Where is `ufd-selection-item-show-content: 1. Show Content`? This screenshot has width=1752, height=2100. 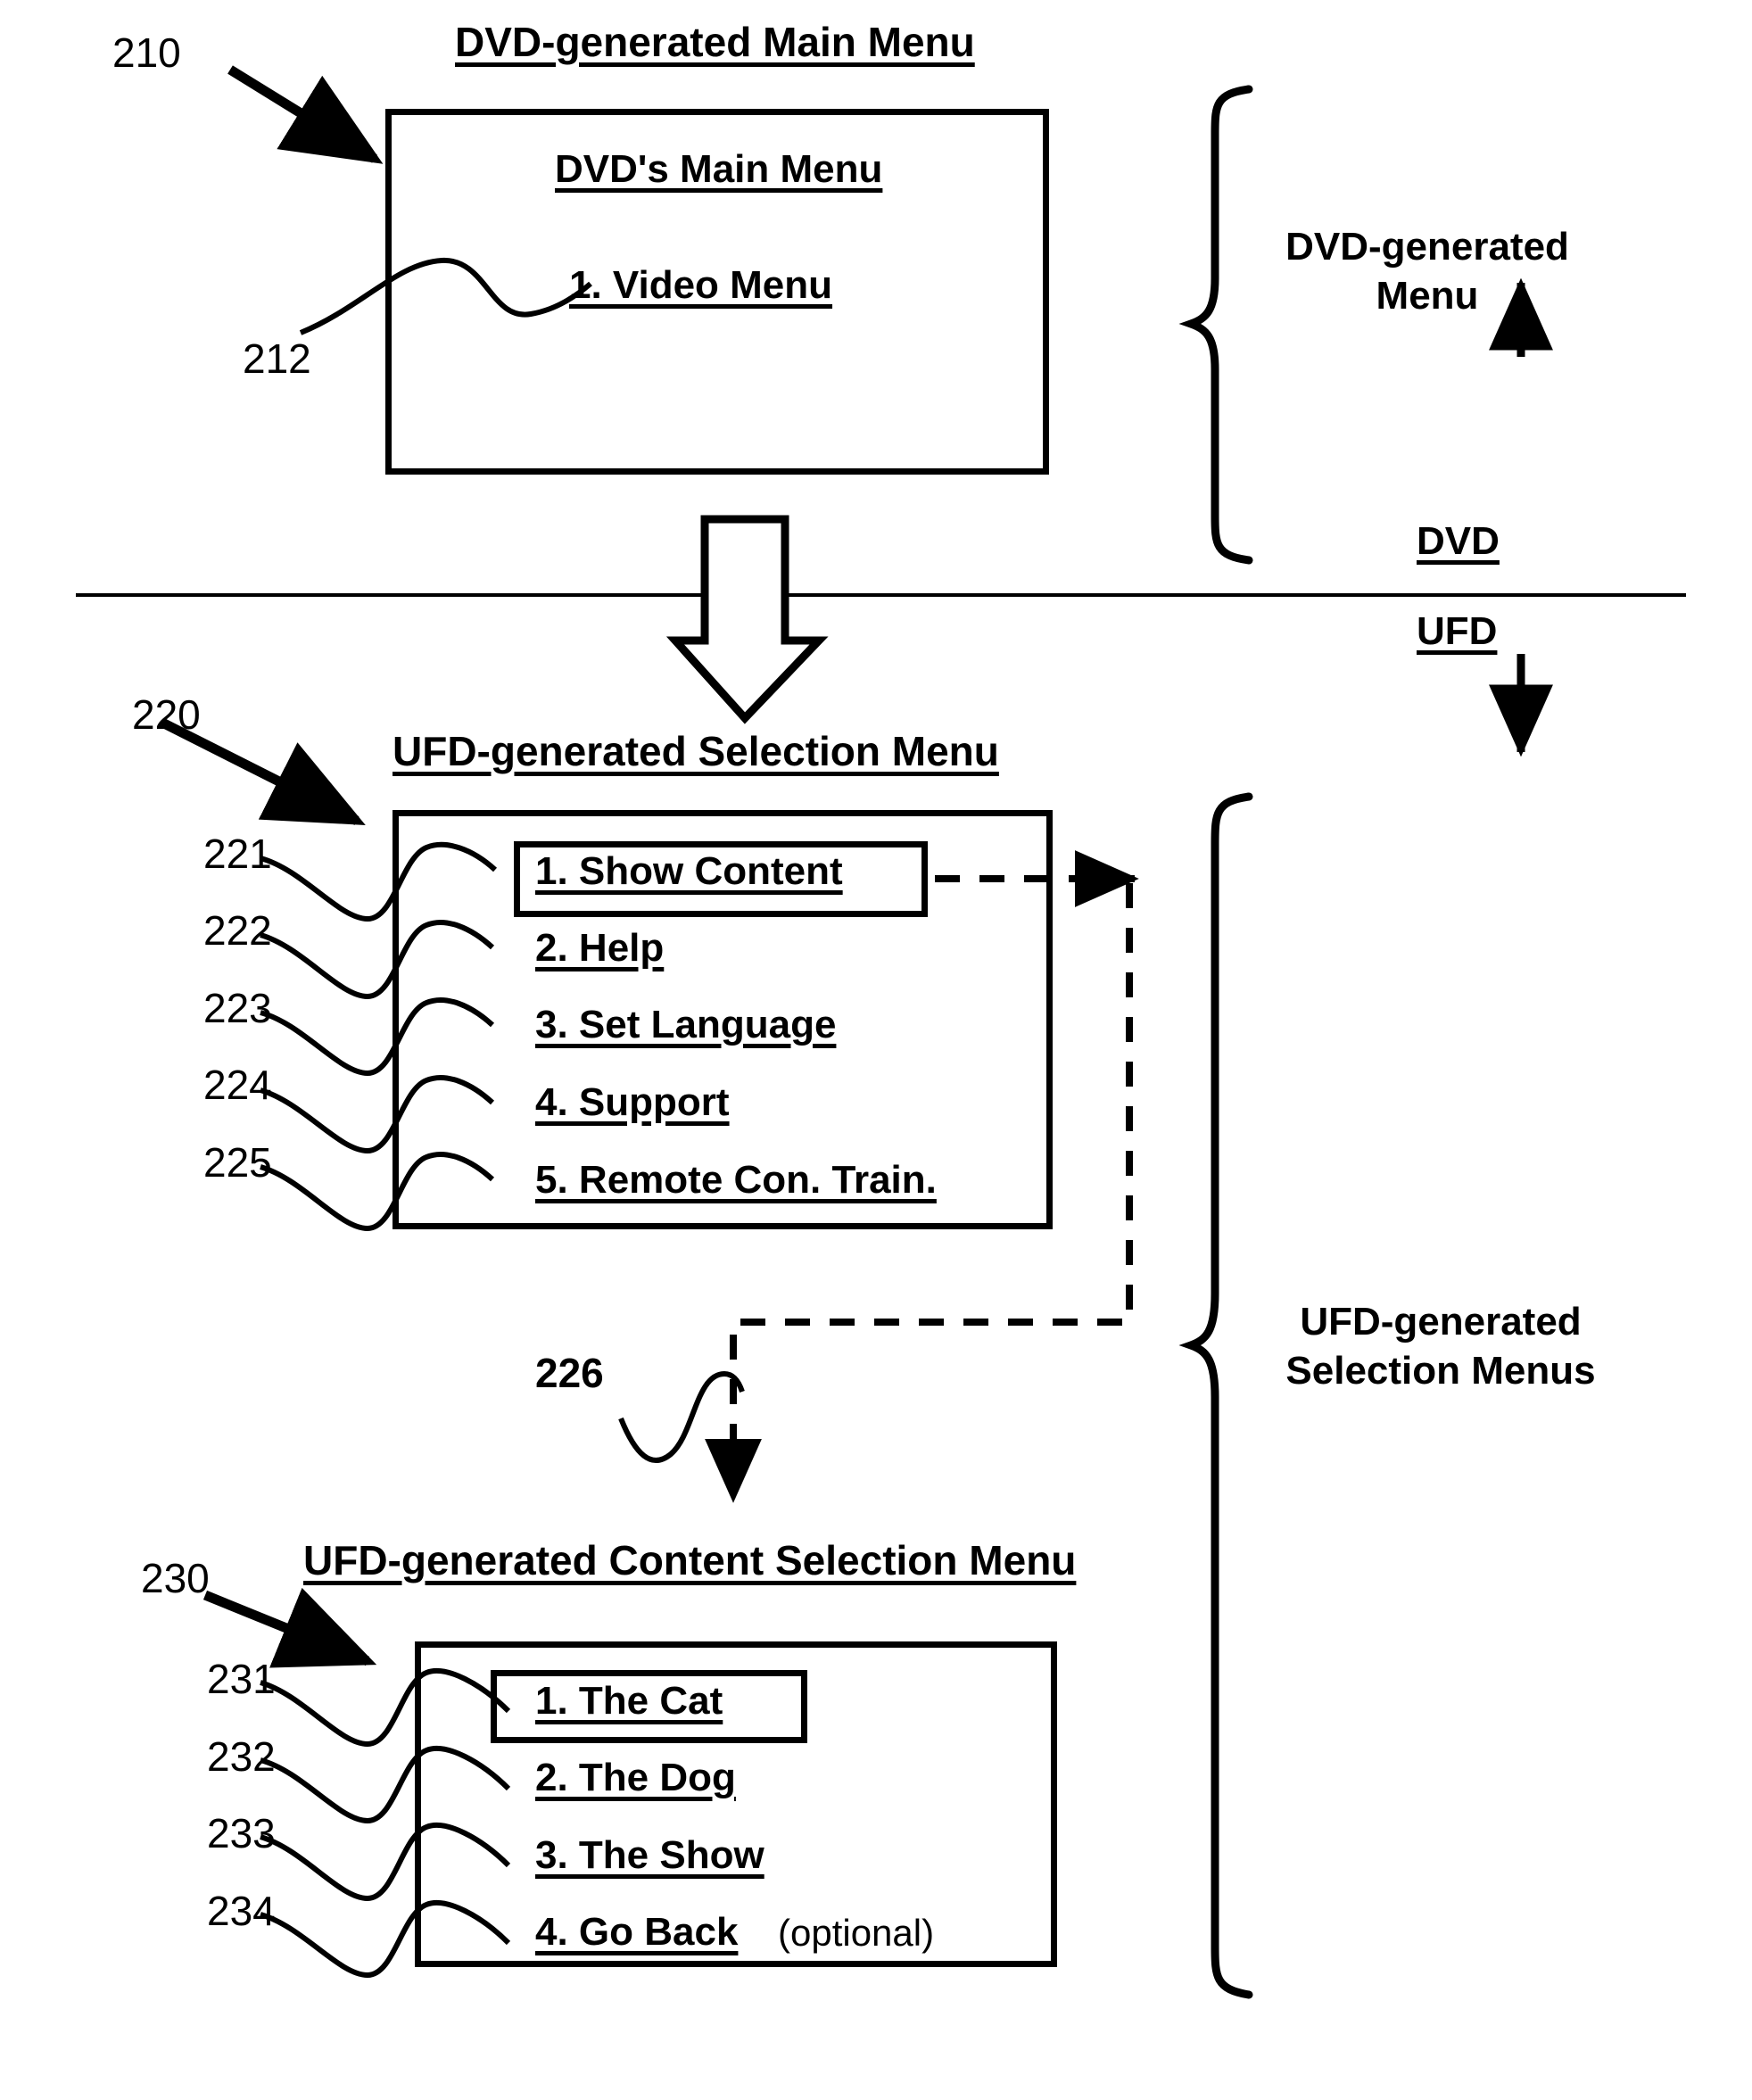 ufd-selection-item-show-content: 1. Show Content is located at coordinates (689, 871).